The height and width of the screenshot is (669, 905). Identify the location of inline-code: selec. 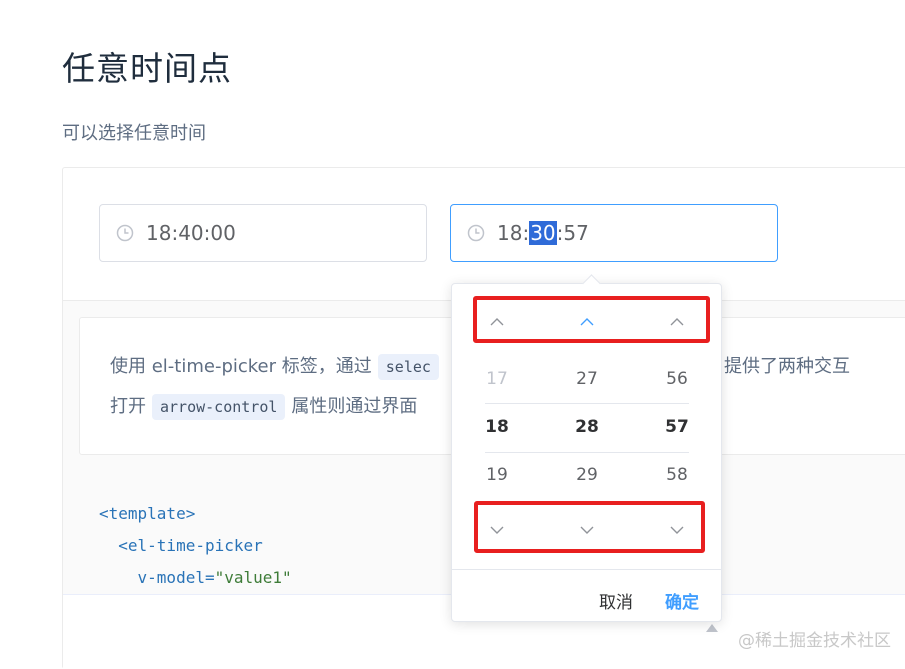
(408, 367).